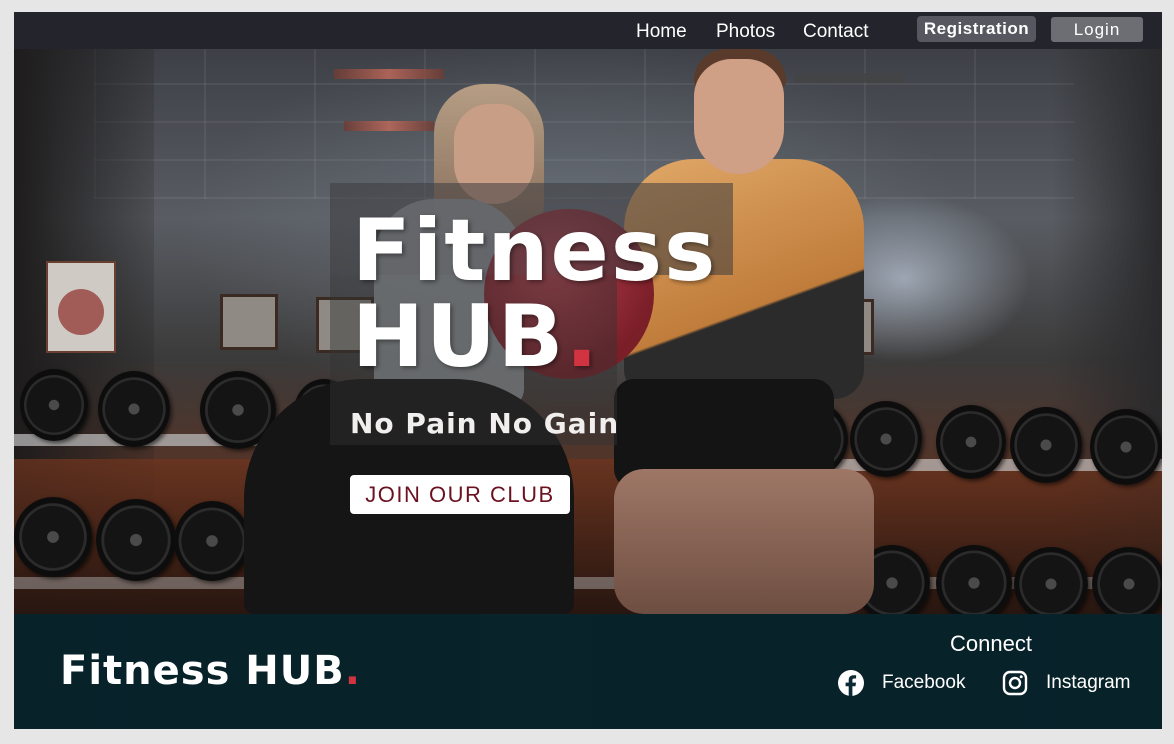 Image resolution: width=1174 pixels, height=744 pixels. What do you see at coordinates (849, 78) in the screenshot?
I see `ceiling-vent` at bounding box center [849, 78].